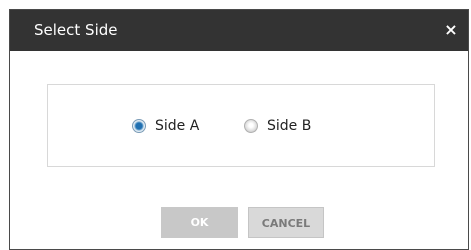 The height and width of the screenshot is (250, 471). I want to click on radio-unselected-icon, so click(251, 126).